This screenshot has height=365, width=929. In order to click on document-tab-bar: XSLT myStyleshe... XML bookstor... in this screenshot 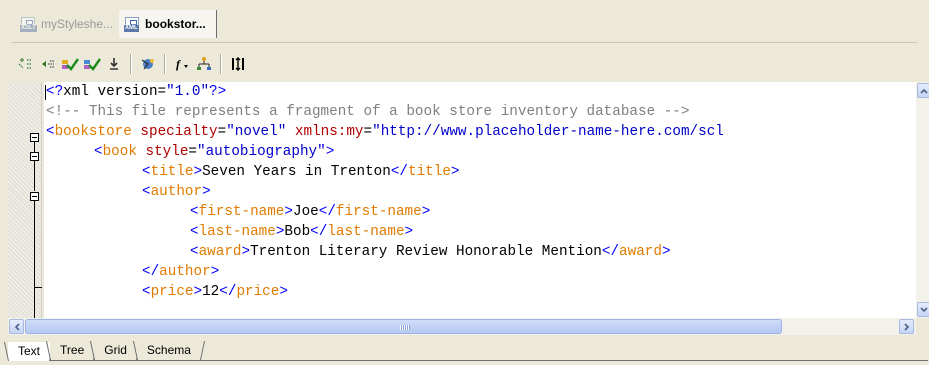, I will do `click(116, 24)`.